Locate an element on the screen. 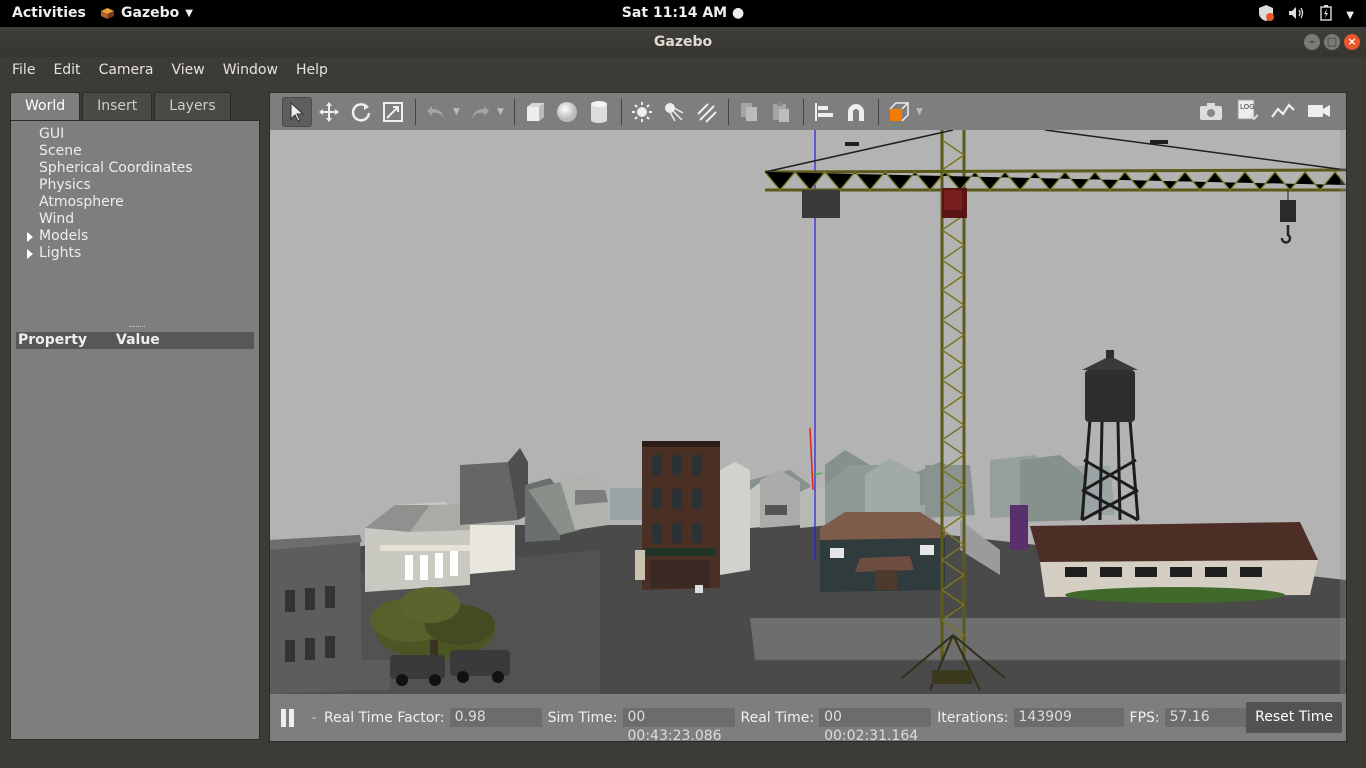 This screenshot has width=1366, height=768. sphere-icon is located at coordinates (567, 111).